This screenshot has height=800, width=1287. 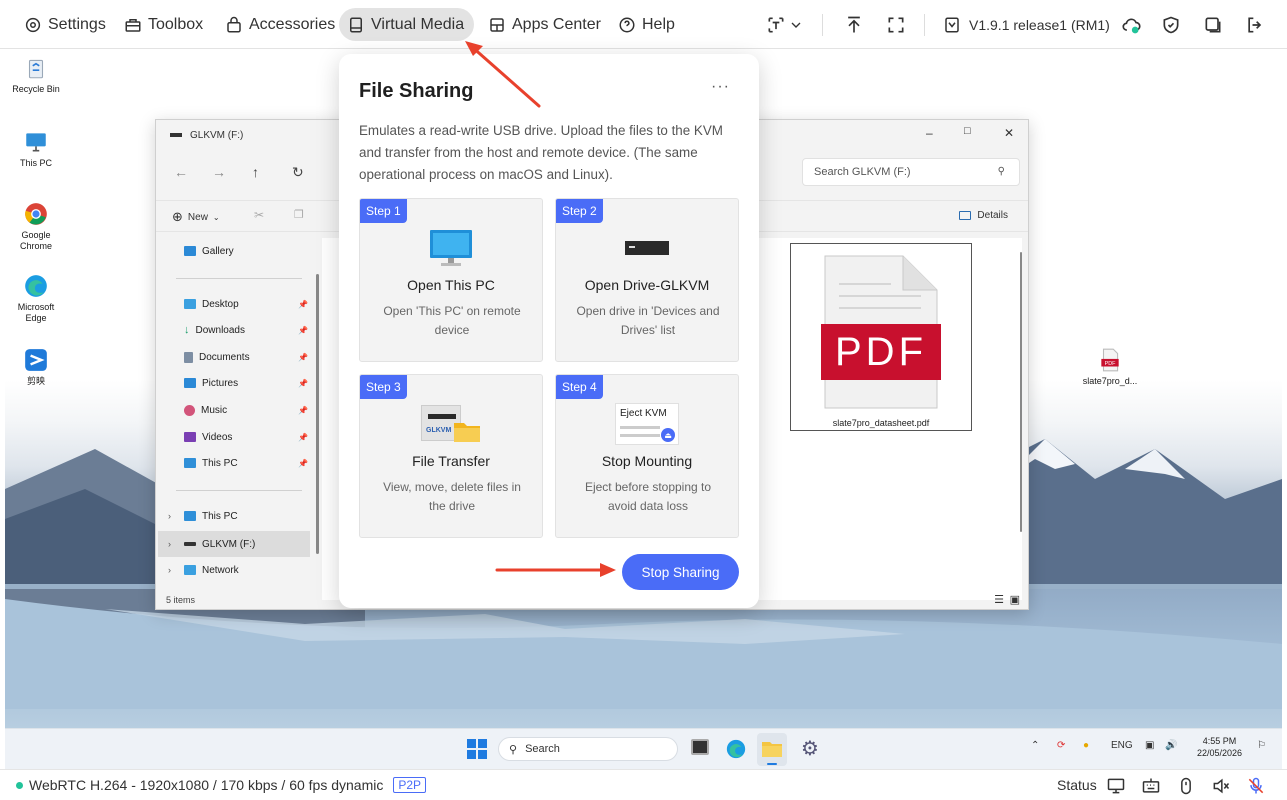 What do you see at coordinates (1086, 745) in the screenshot?
I see `tray-app-icon: ●` at bounding box center [1086, 745].